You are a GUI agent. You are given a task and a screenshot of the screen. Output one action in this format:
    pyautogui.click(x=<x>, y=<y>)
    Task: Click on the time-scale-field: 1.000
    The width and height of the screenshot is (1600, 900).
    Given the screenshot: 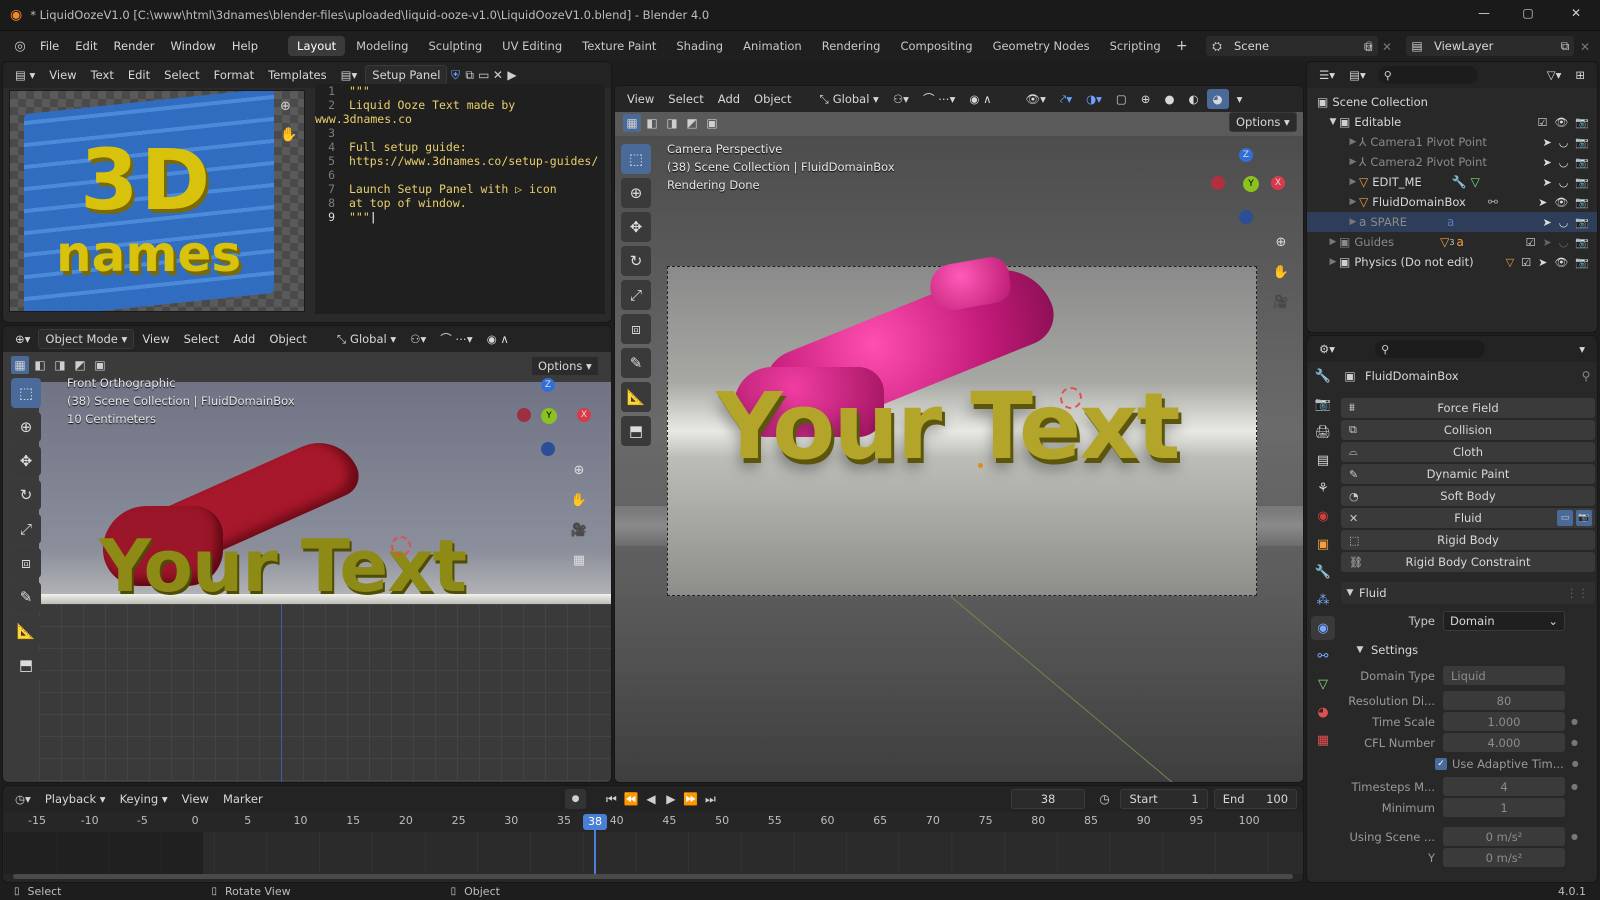 What is the action you would take?
    pyautogui.click(x=1504, y=721)
    